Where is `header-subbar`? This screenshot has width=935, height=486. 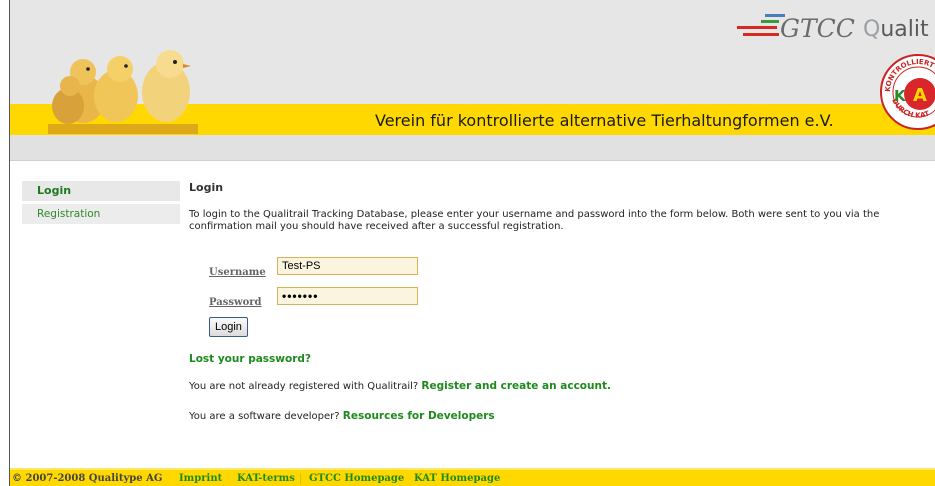 header-subbar is located at coordinates (472, 148).